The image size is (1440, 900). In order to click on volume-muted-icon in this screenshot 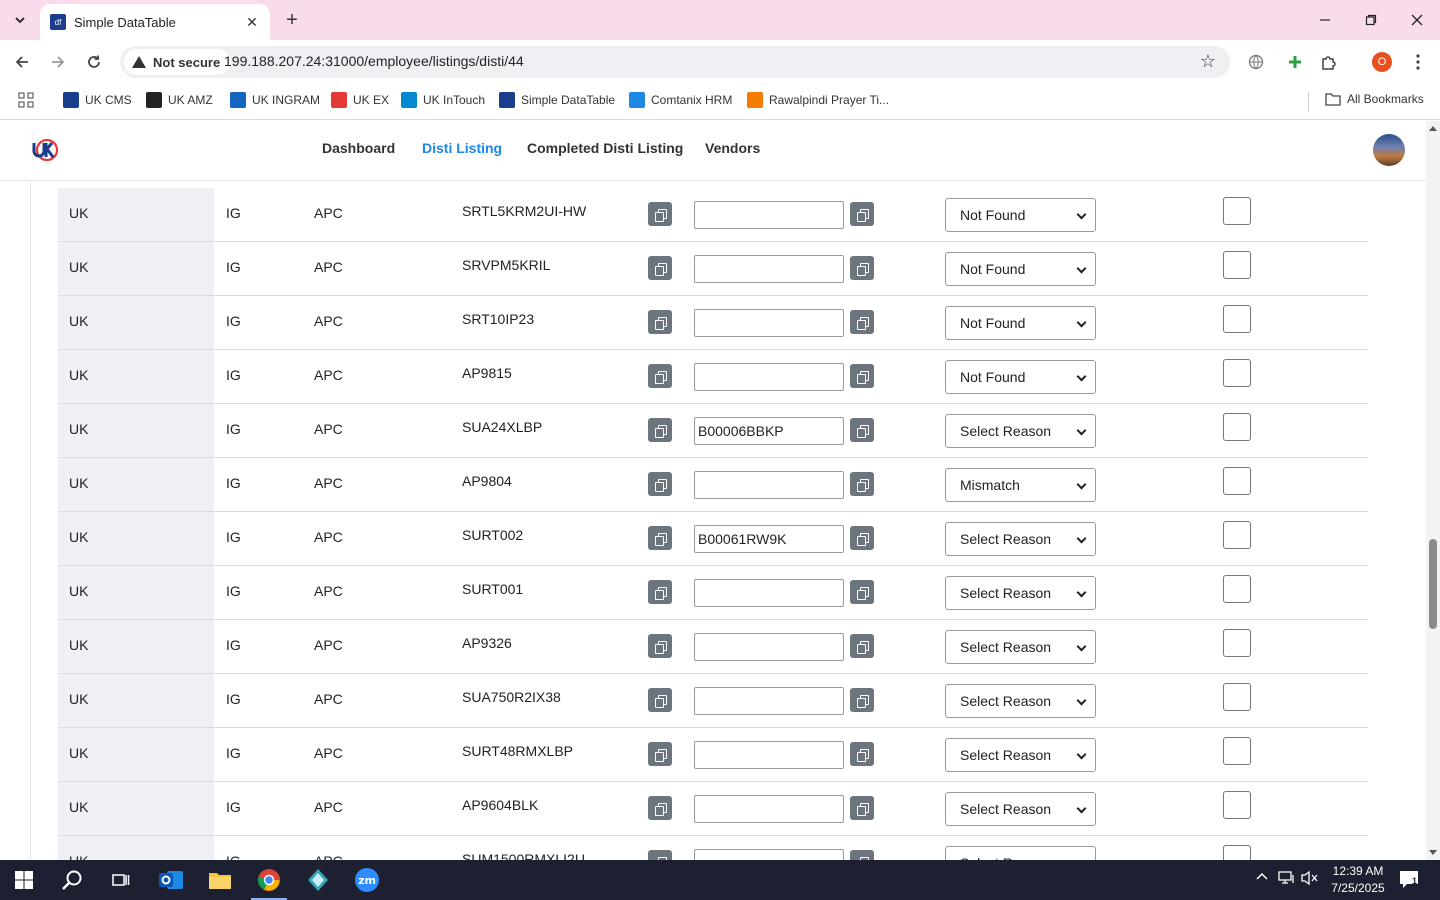, I will do `click(1310, 879)`.